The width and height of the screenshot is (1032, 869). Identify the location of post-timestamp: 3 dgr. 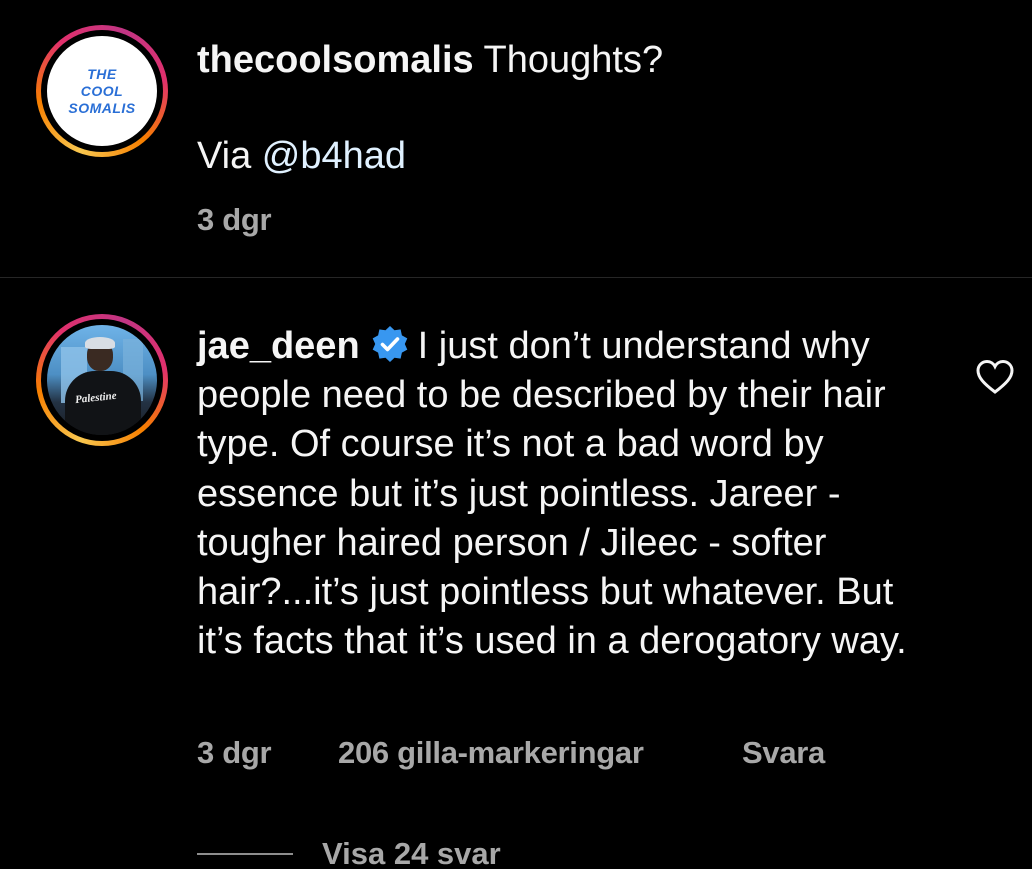
(234, 219).